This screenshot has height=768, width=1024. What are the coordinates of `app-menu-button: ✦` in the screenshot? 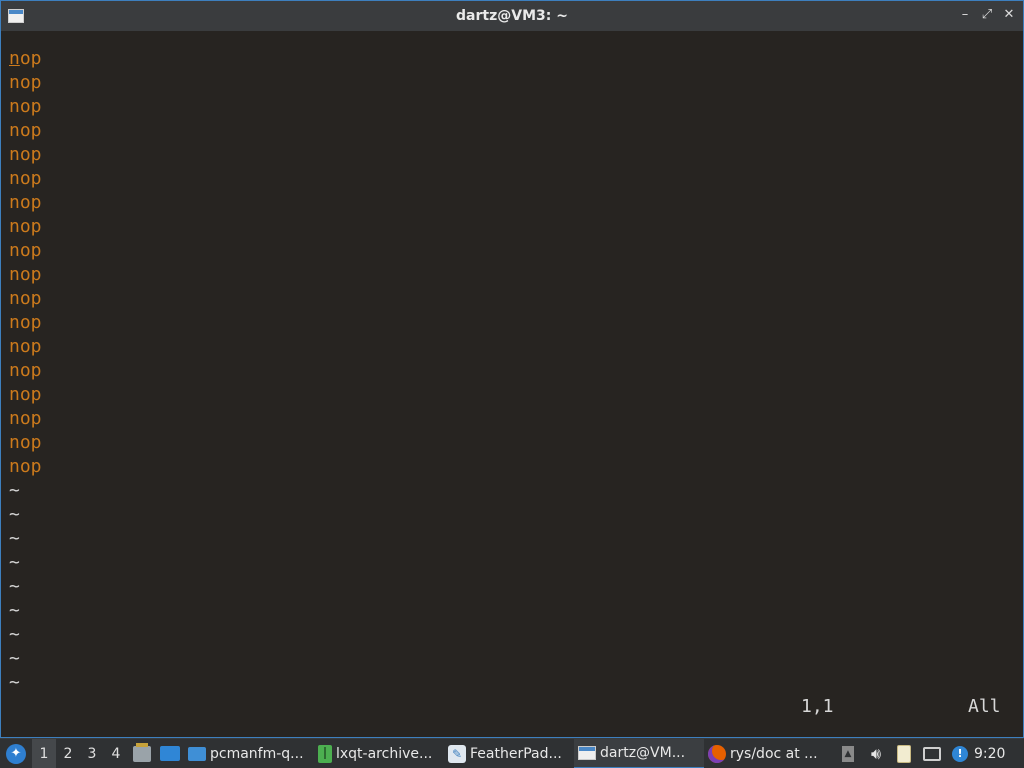 It's located at (16, 753).